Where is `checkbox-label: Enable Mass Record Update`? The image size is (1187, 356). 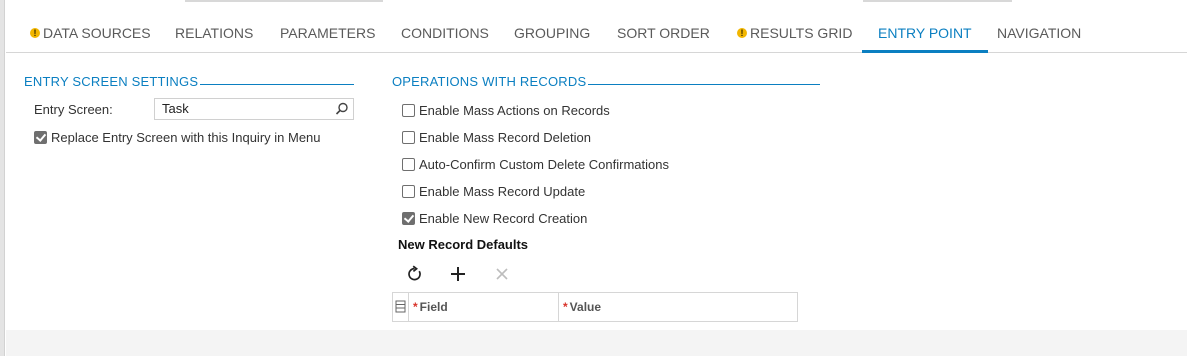
checkbox-label: Enable Mass Record Update is located at coordinates (502, 191).